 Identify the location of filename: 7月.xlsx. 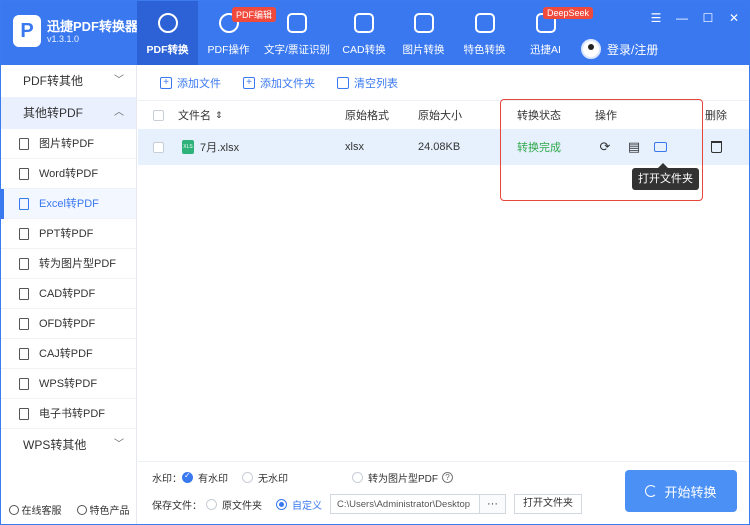
(220, 148).